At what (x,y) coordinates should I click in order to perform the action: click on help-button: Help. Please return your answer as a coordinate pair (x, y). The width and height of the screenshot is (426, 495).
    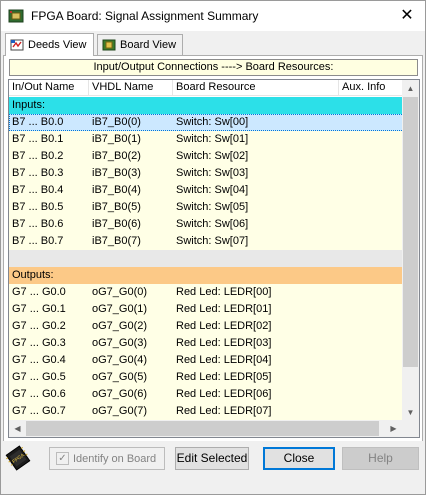
    Looking at the image, I should click on (380, 458).